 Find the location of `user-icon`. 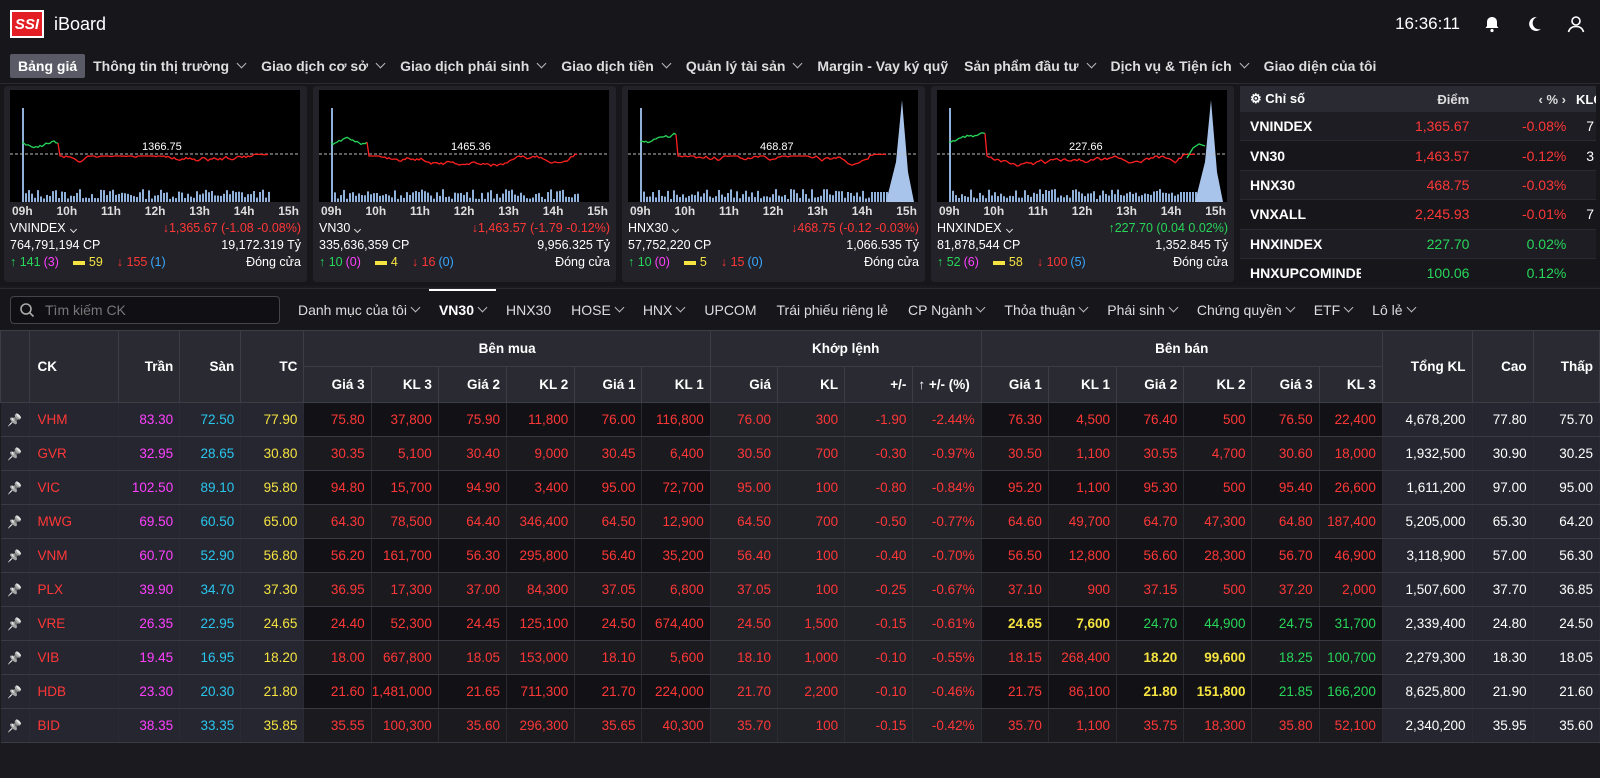

user-icon is located at coordinates (1576, 24).